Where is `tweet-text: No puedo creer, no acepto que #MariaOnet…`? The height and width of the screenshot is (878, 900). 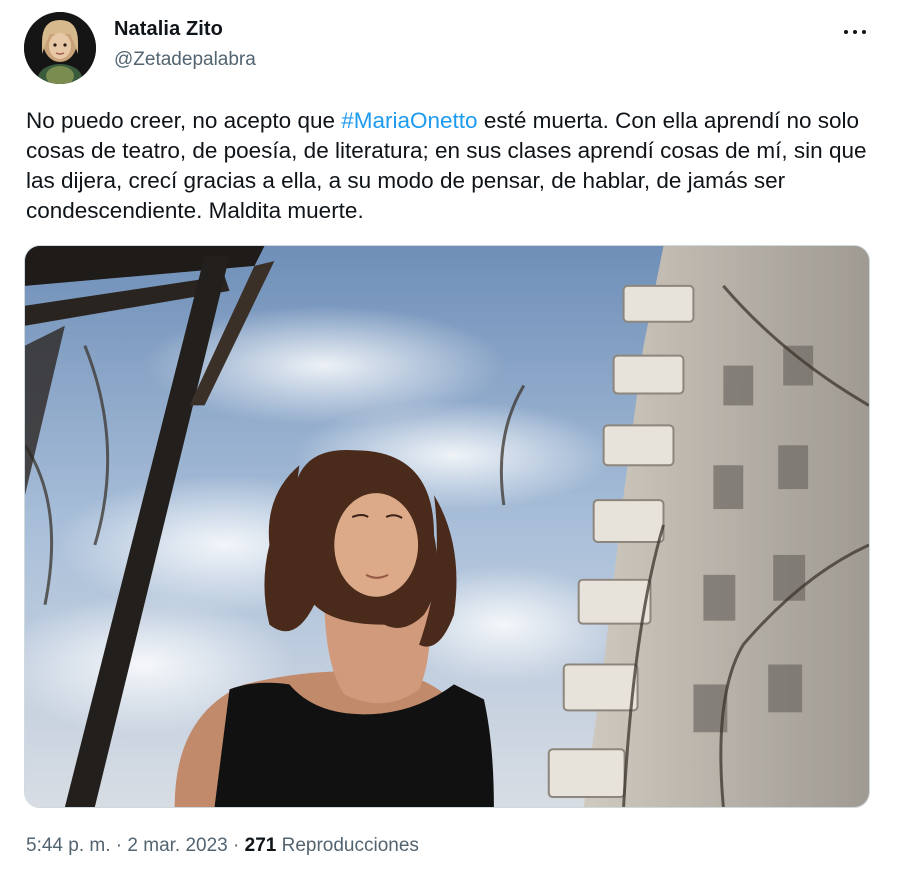
tweet-text: No puedo creer, no acepto que #MariaOnet… is located at coordinates (451, 166).